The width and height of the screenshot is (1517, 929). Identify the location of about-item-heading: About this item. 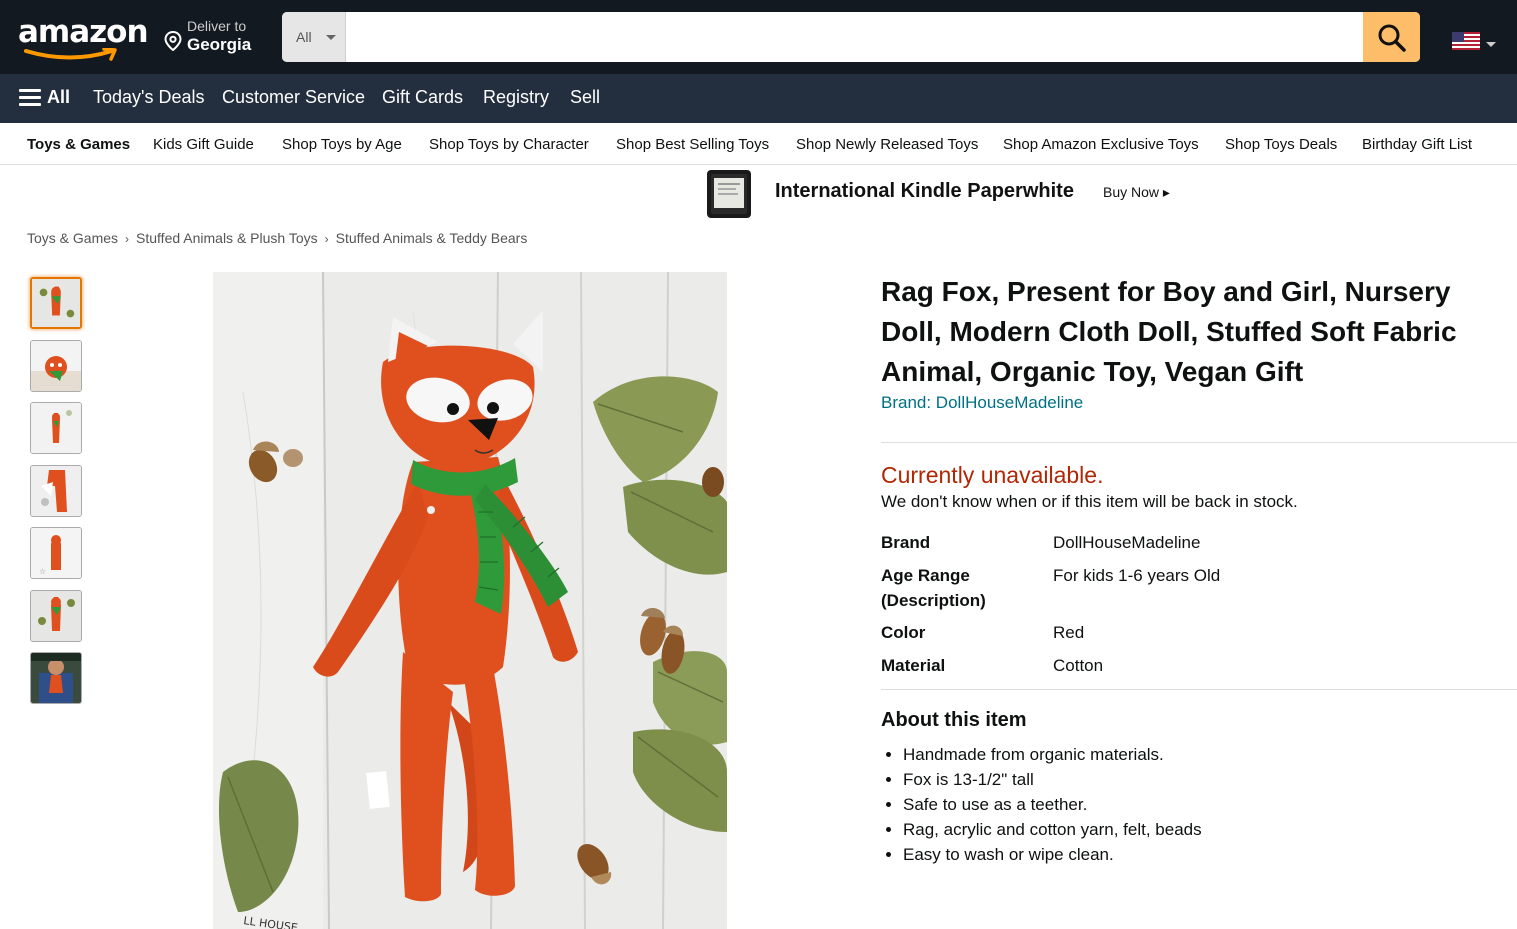
(954, 720).